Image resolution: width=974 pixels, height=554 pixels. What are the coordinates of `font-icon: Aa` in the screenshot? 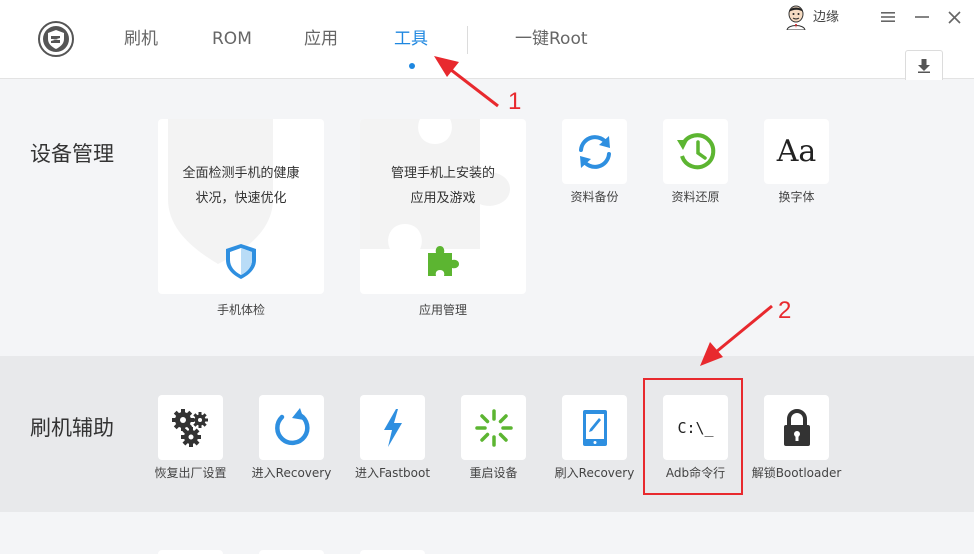 It's located at (796, 151).